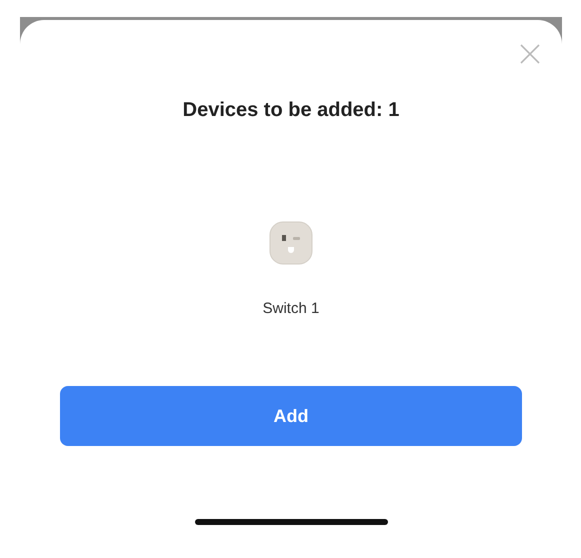  I want to click on add-button: Add, so click(291, 416).